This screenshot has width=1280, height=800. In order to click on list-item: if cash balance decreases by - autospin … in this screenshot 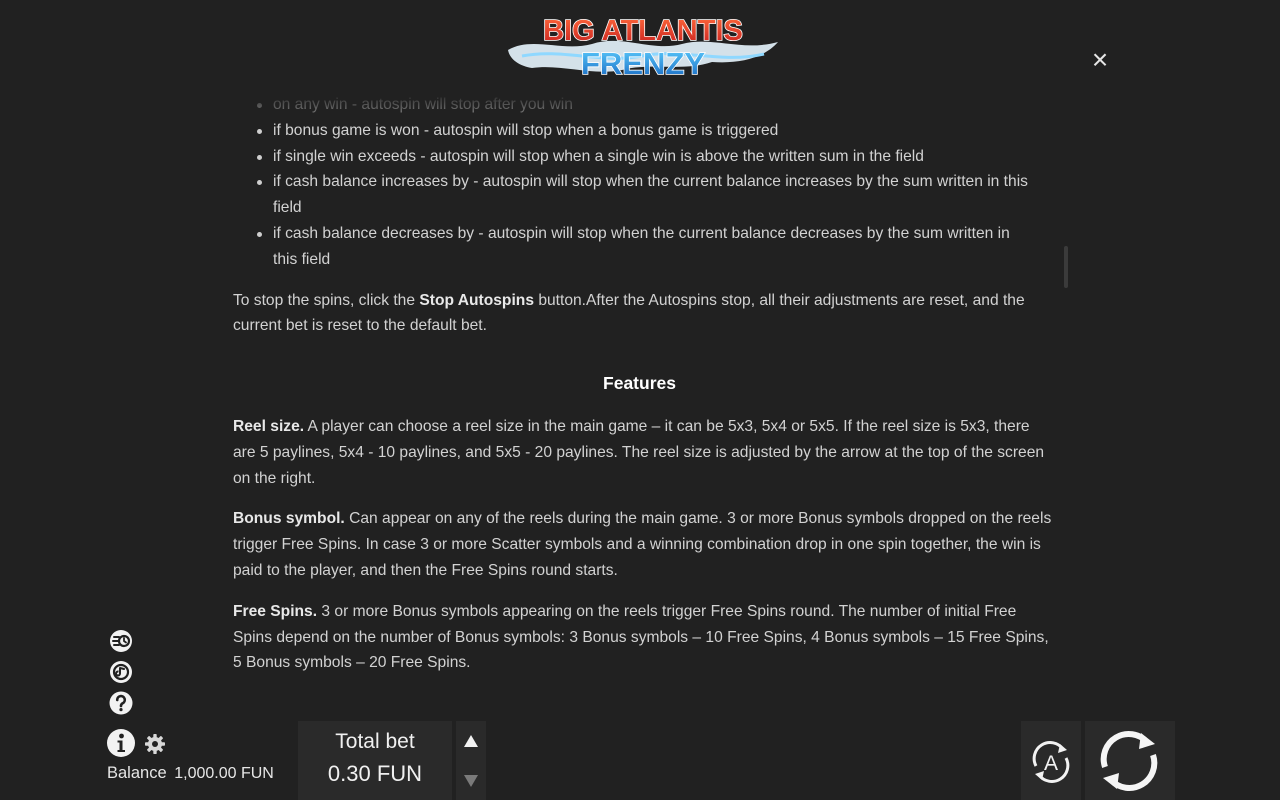, I will do `click(655, 247)`.